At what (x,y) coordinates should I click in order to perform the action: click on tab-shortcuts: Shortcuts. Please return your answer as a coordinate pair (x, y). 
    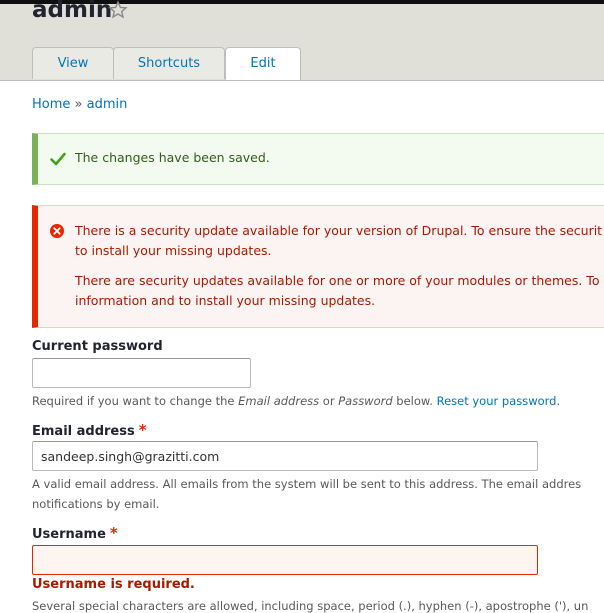
    Looking at the image, I should click on (169, 63).